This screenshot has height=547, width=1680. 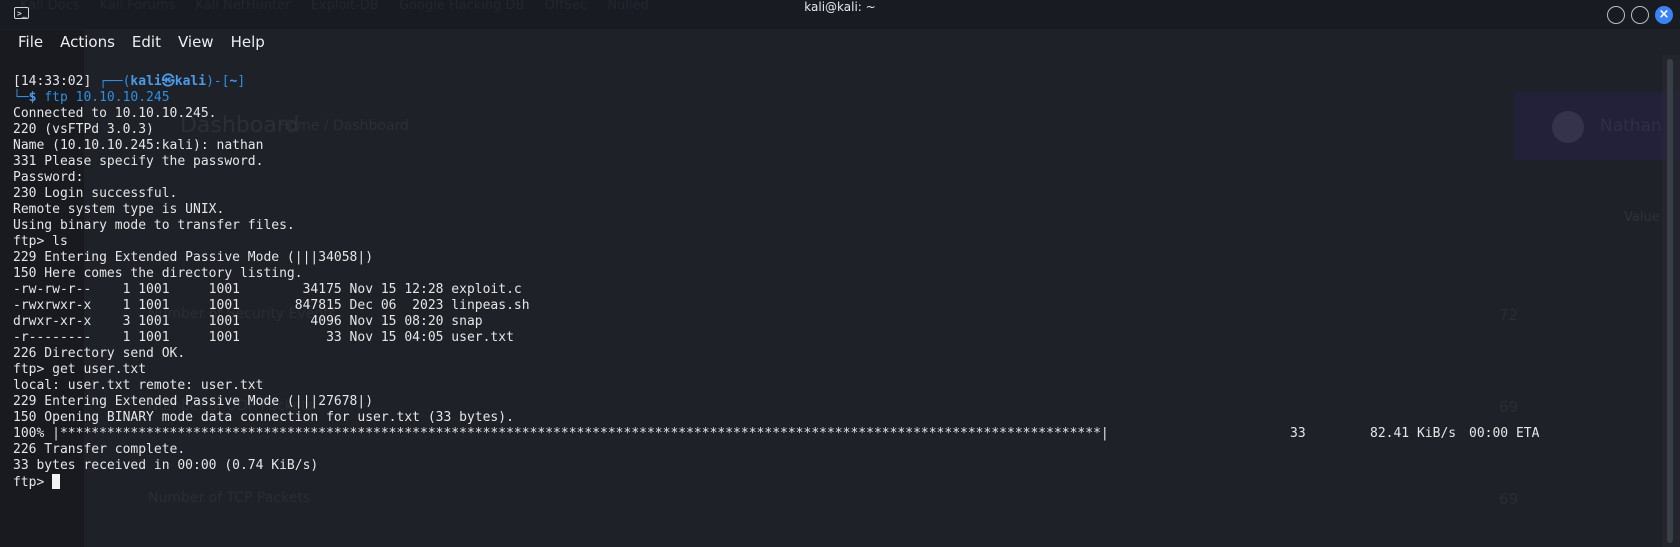 What do you see at coordinates (138, 385) in the screenshot?
I see `terminal-line: local: user.txt remote: user.txt` at bounding box center [138, 385].